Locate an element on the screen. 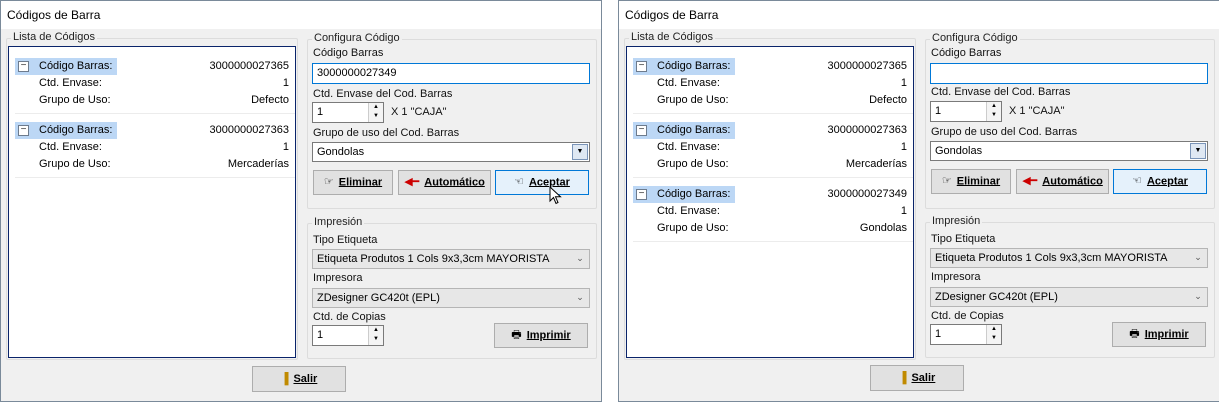 The height and width of the screenshot is (402, 1219). codes-group-title: Lista de Códigos is located at coordinates (672, 37).